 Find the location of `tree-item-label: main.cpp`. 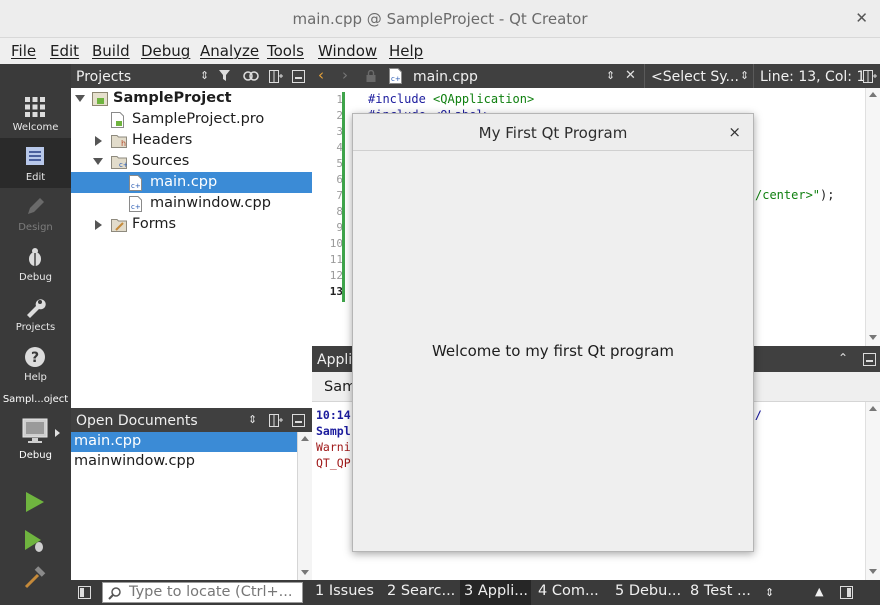

tree-item-label: main.cpp is located at coordinates (184, 182).